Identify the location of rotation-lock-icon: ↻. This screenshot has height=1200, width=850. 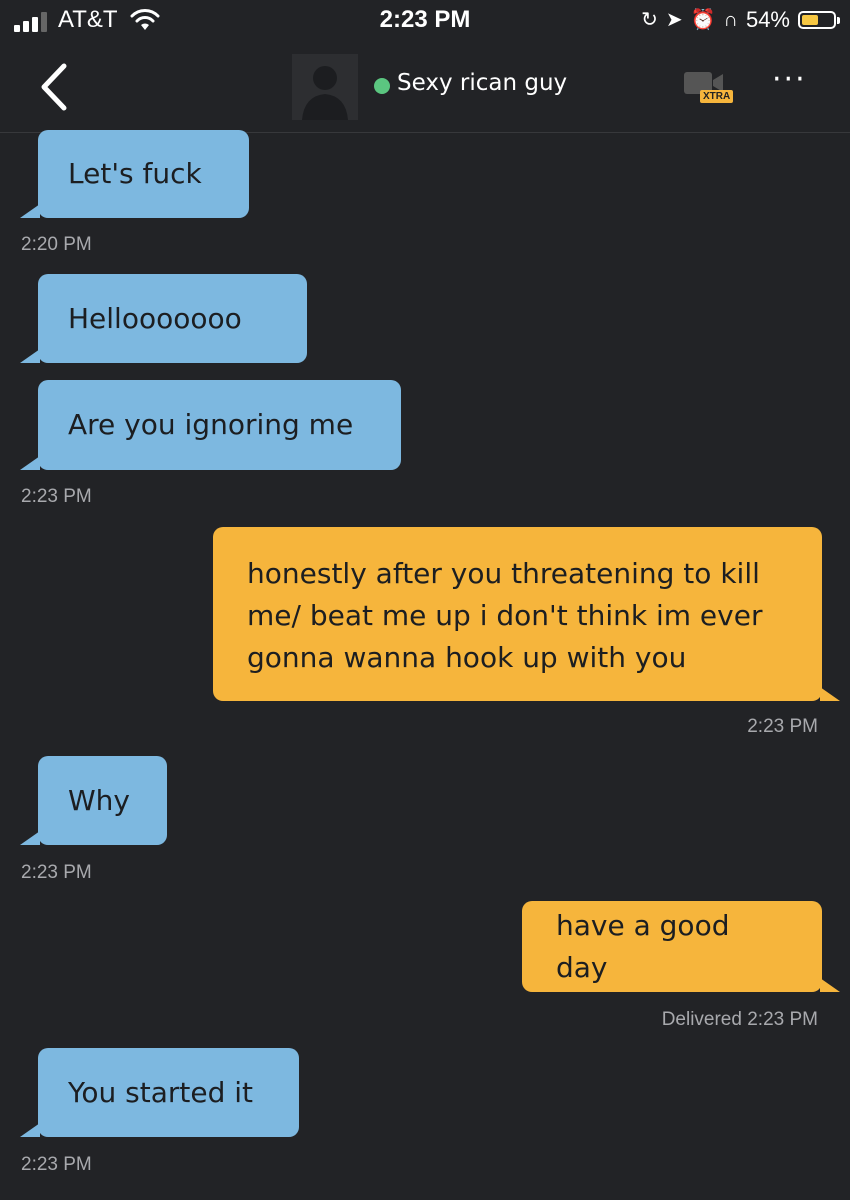
(649, 20).